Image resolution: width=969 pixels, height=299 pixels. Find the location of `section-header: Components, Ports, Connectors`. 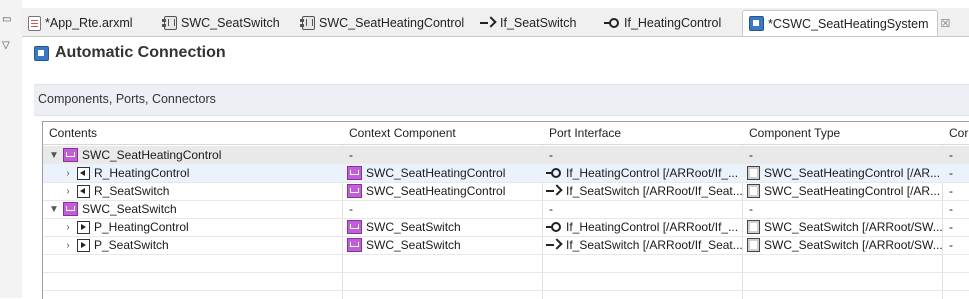

section-header: Components, Ports, Connectors is located at coordinates (501, 100).